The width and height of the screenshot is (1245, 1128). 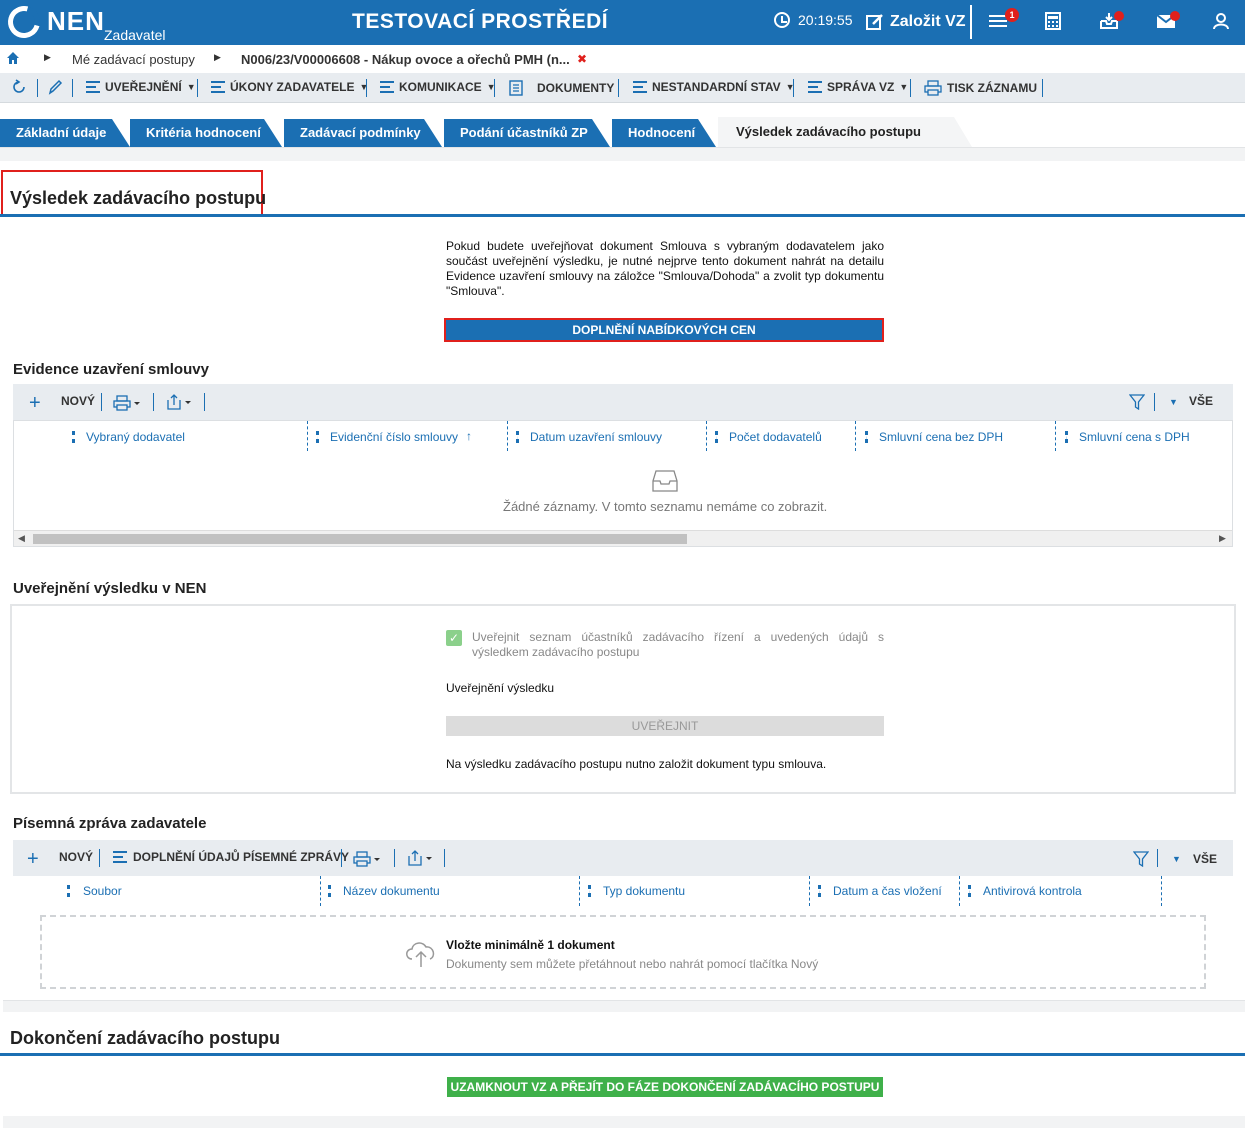 I want to click on toolbar-communication: KOMUNIKACE ▼, so click(x=438, y=87).